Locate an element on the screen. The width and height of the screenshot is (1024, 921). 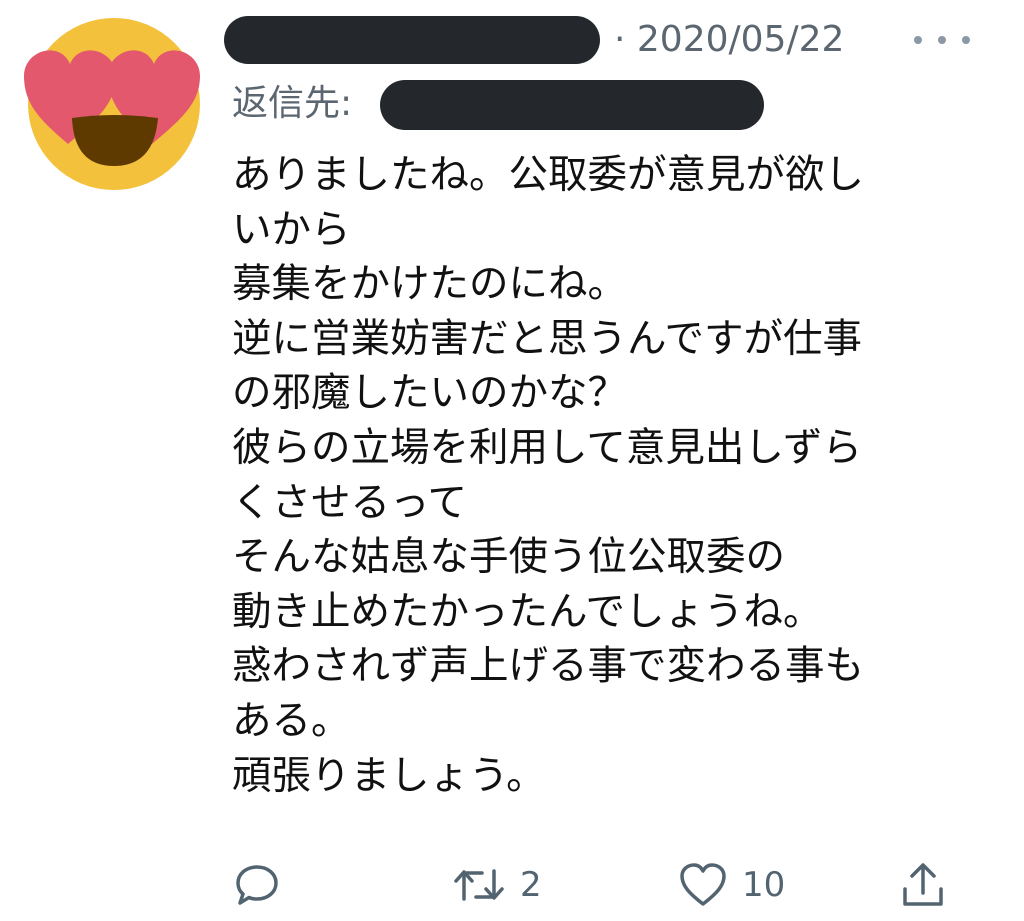
like-count: 10 is located at coordinates (764, 885).